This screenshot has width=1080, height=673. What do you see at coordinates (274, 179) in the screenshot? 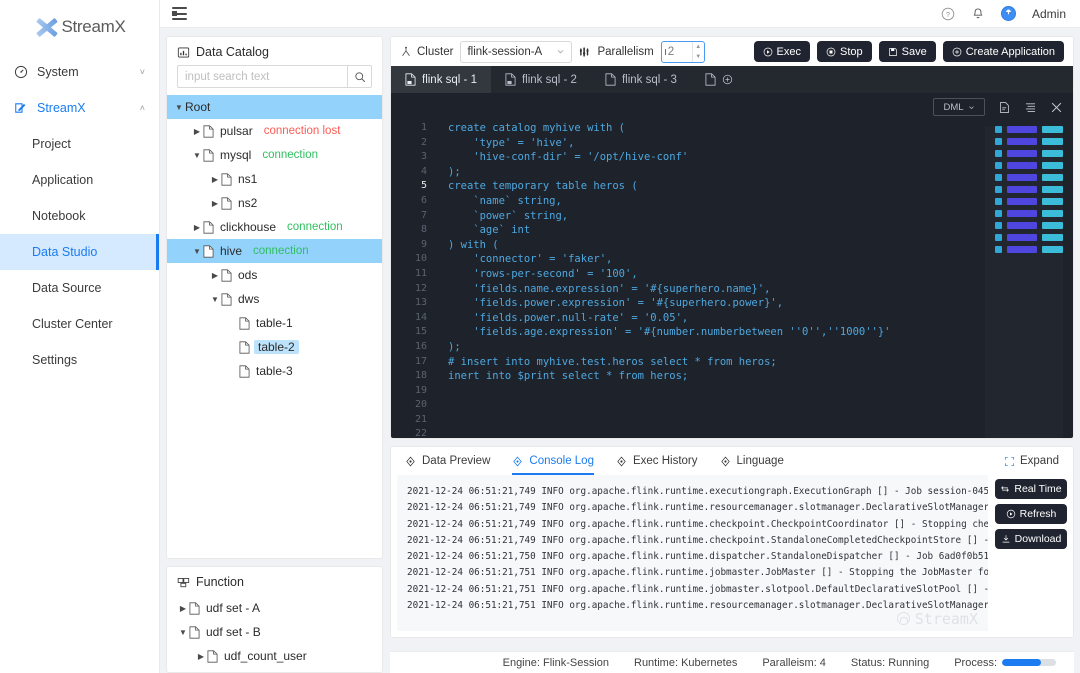
I see `catalog-tree-node: ▶ ns1` at bounding box center [274, 179].